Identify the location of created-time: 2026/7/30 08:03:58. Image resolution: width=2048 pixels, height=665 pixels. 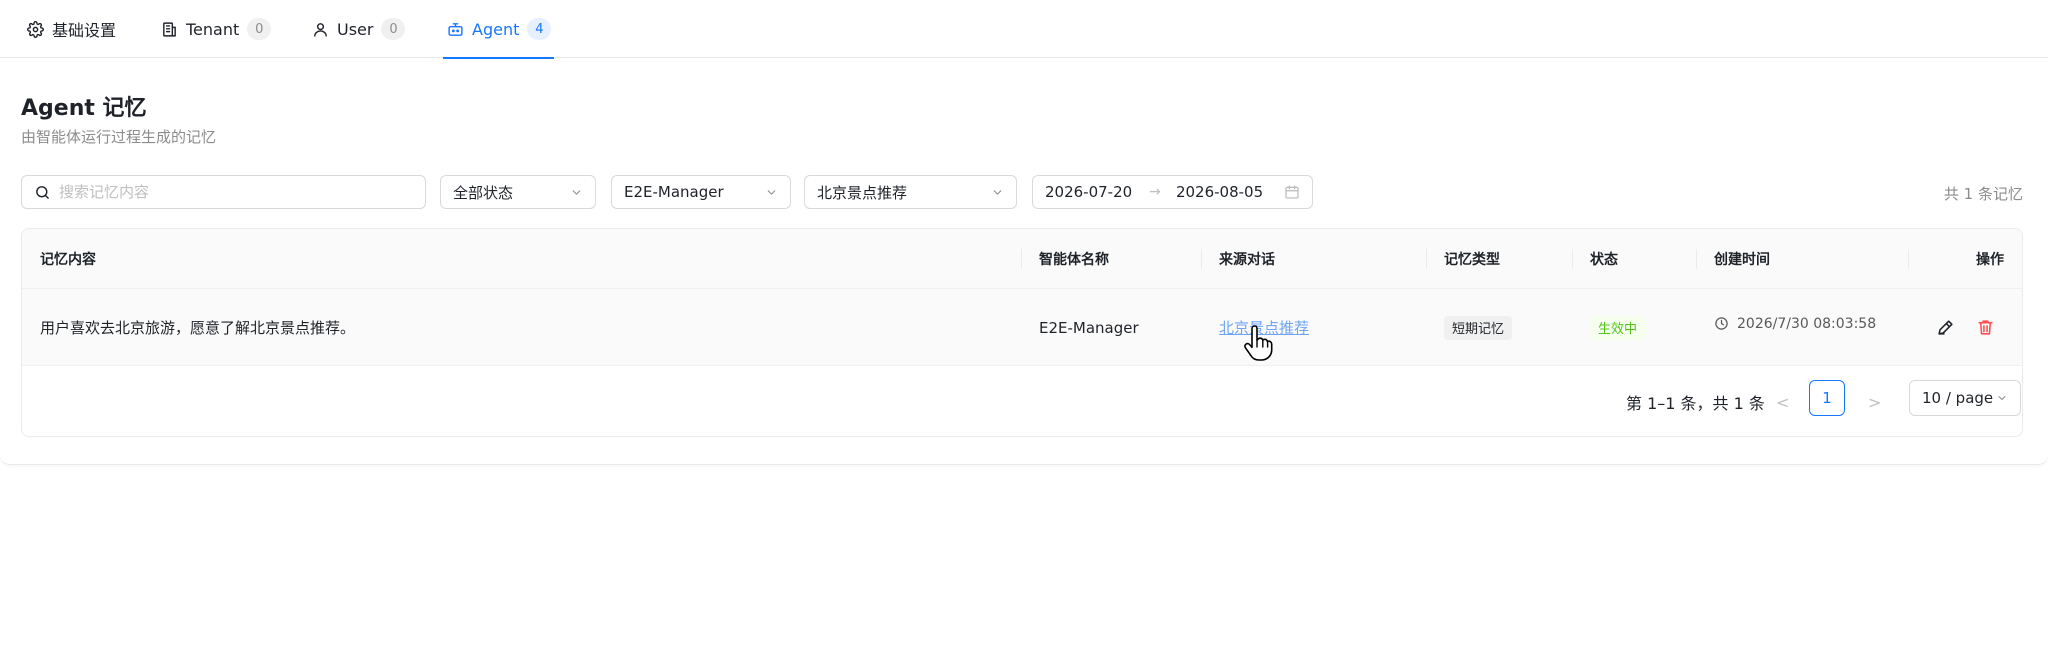
(1795, 324).